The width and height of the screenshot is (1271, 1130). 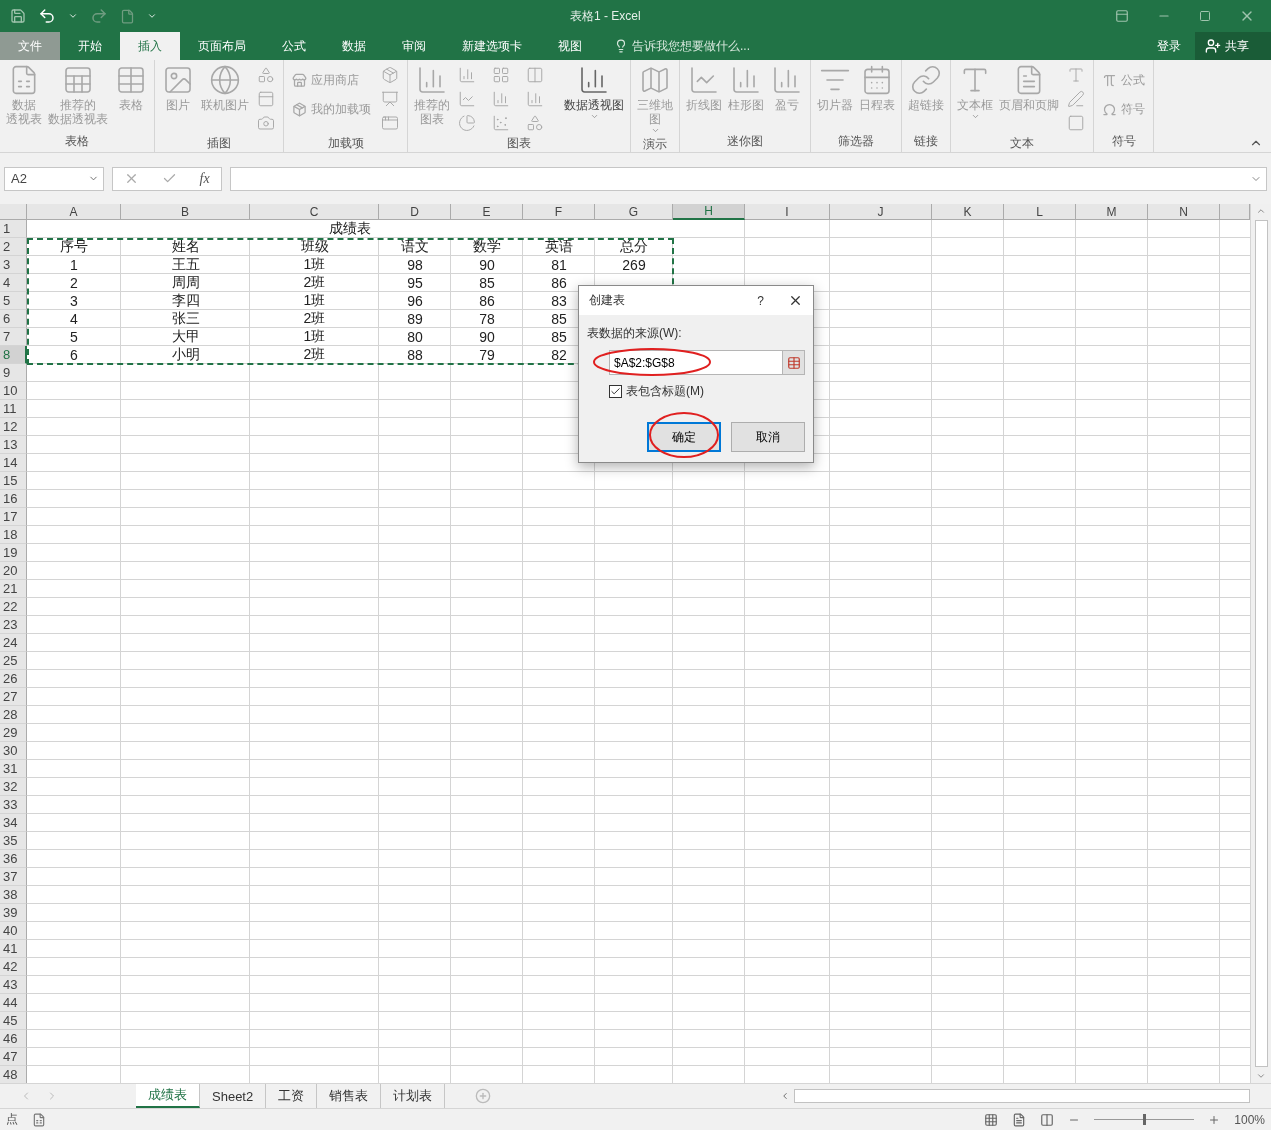 What do you see at coordinates (294, 46) in the screenshot?
I see `ribbon-tab: 公式` at bounding box center [294, 46].